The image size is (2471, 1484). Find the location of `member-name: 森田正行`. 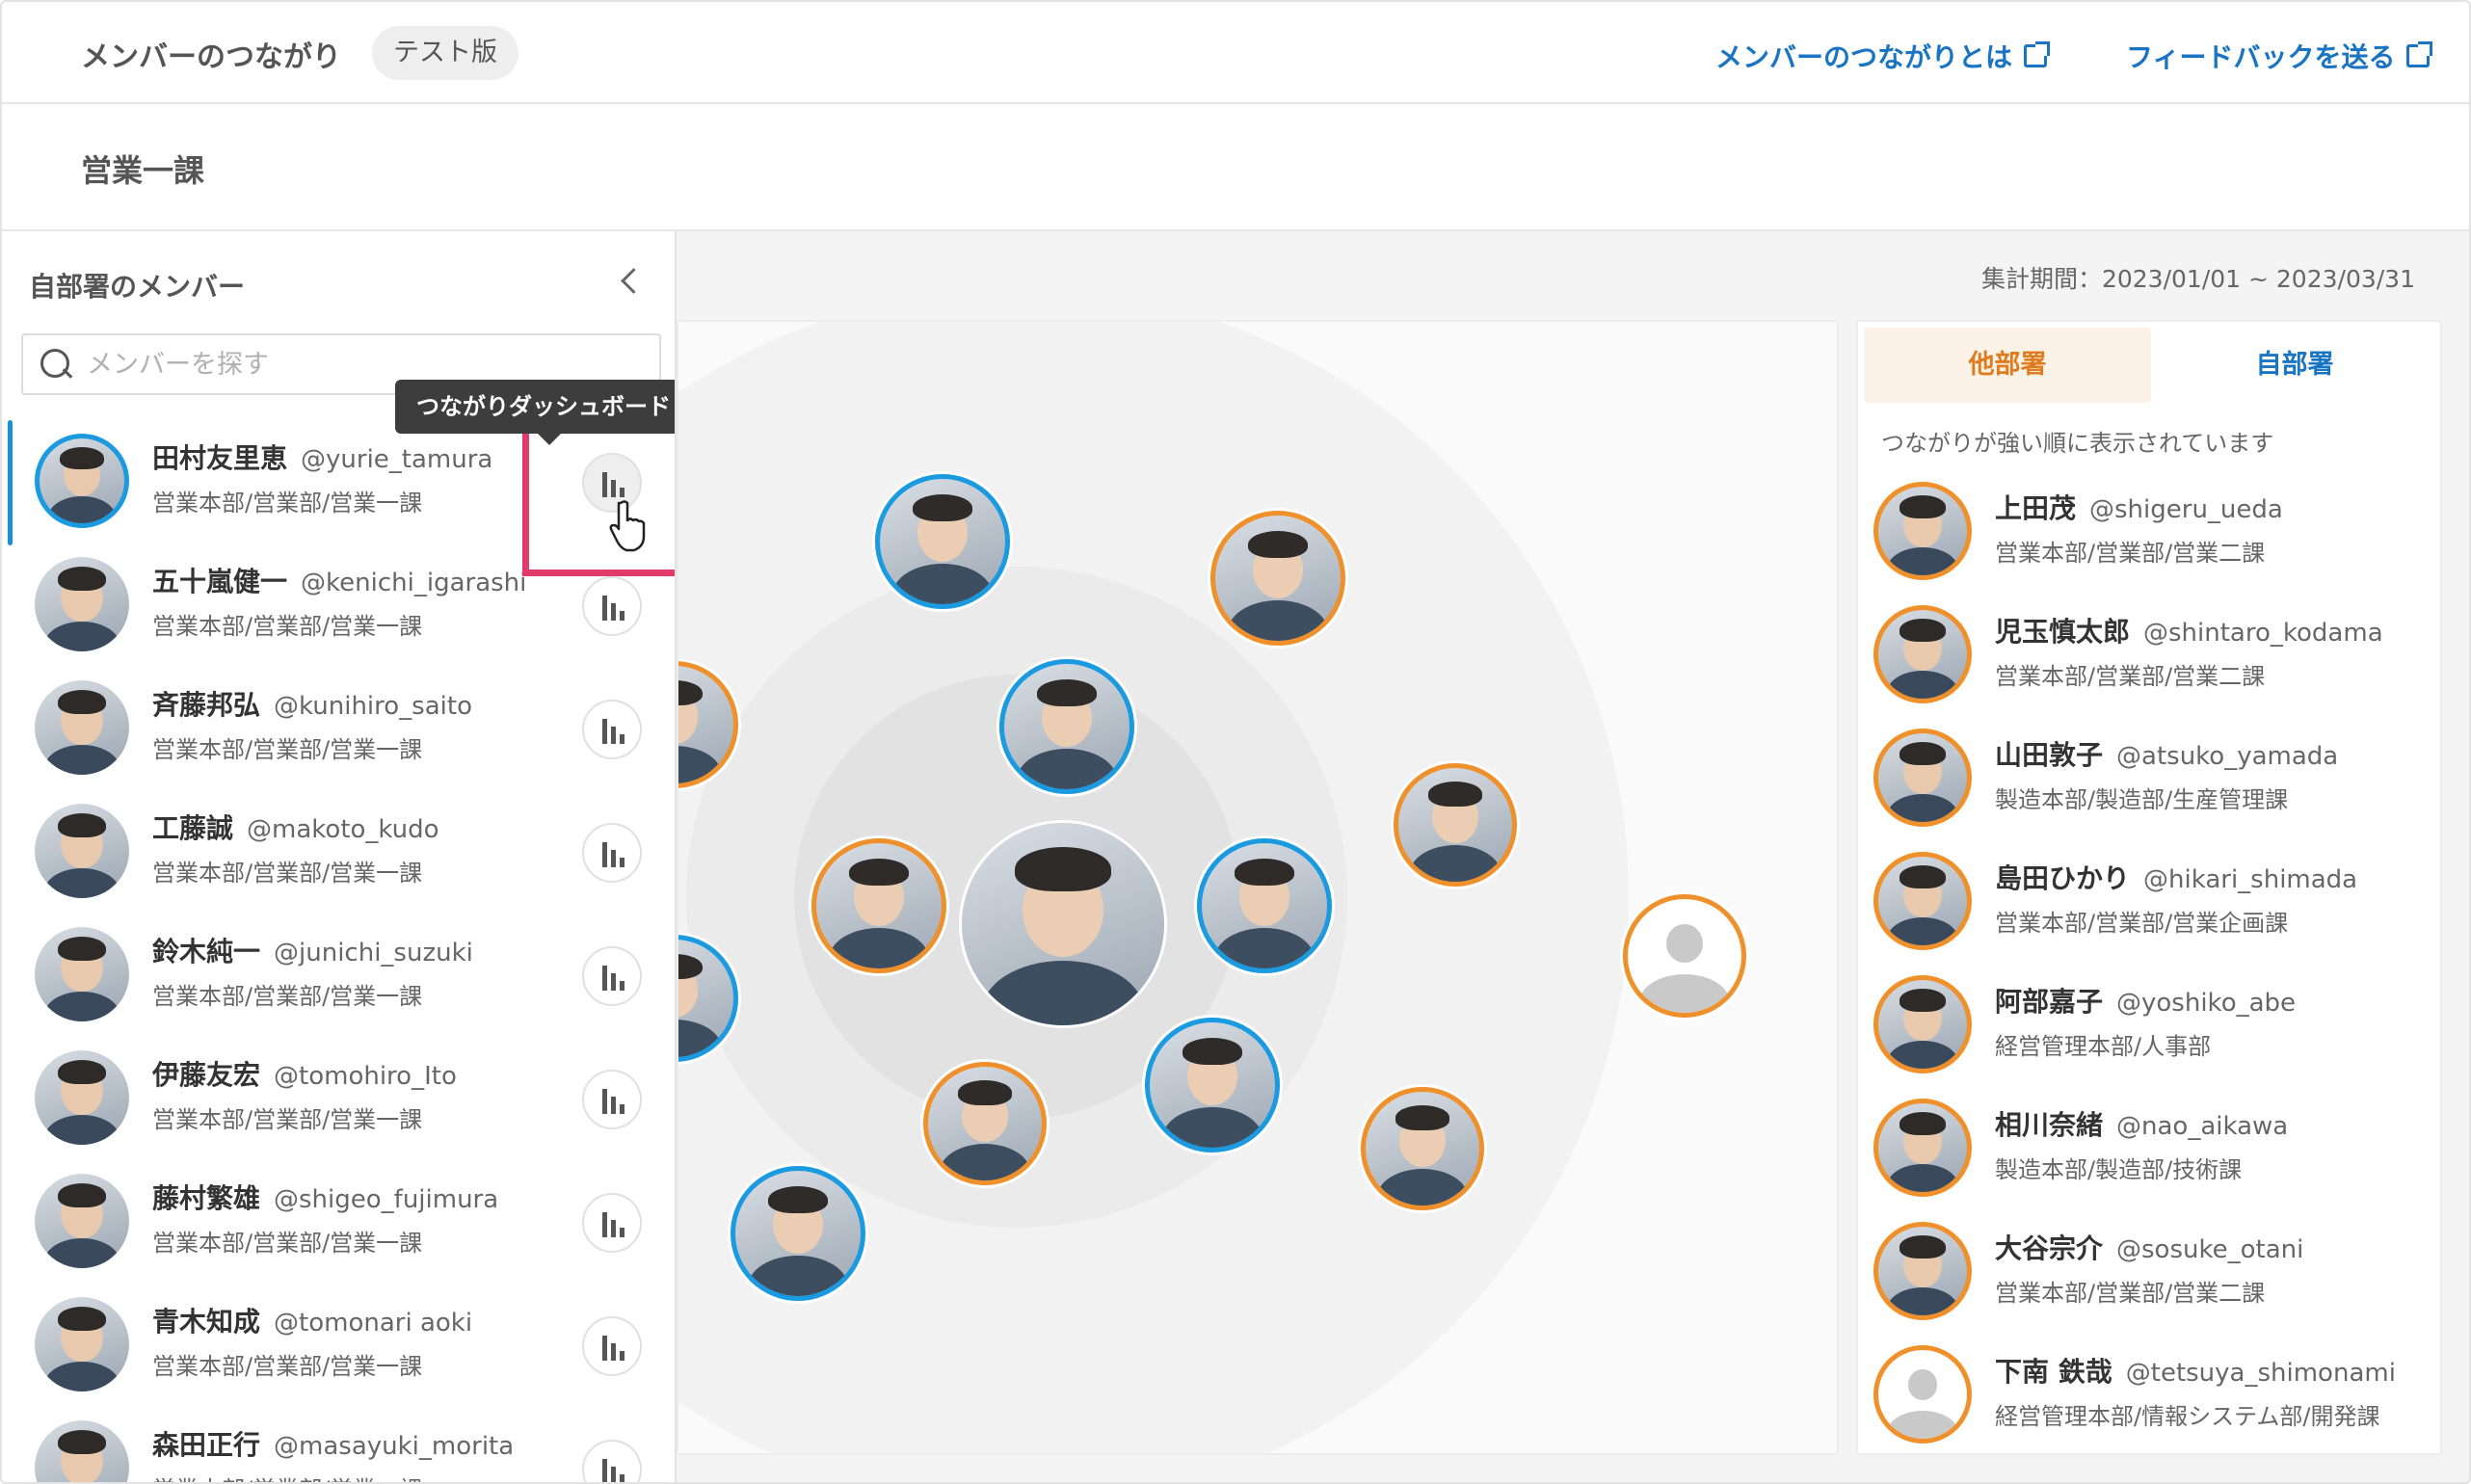

member-name: 森田正行 is located at coordinates (207, 1445).